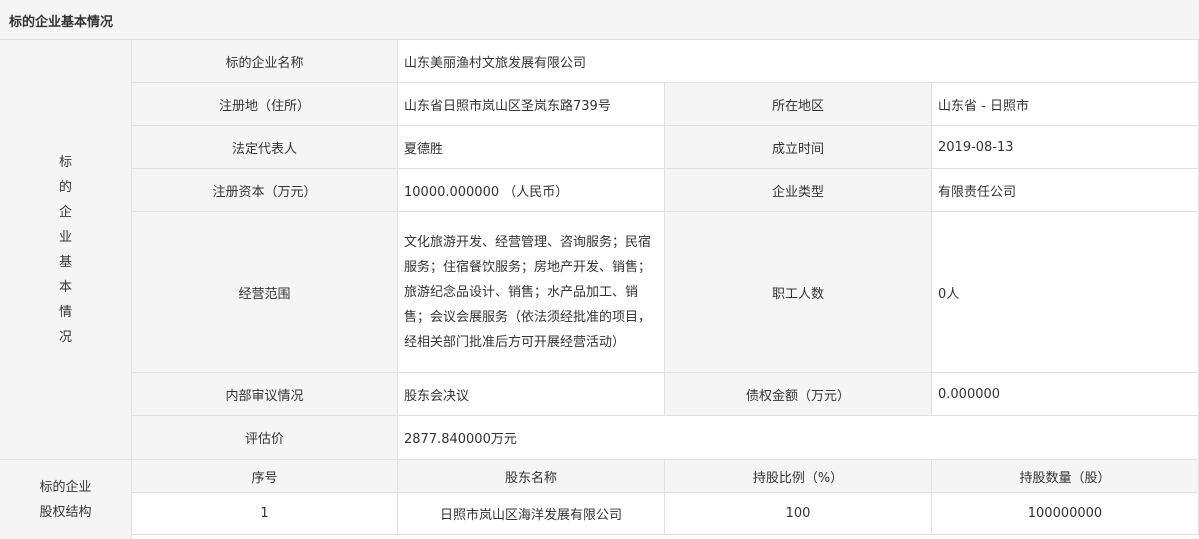 This screenshot has height=539, width=1199. I want to click on address-label: 注册地（住所）, so click(265, 104).